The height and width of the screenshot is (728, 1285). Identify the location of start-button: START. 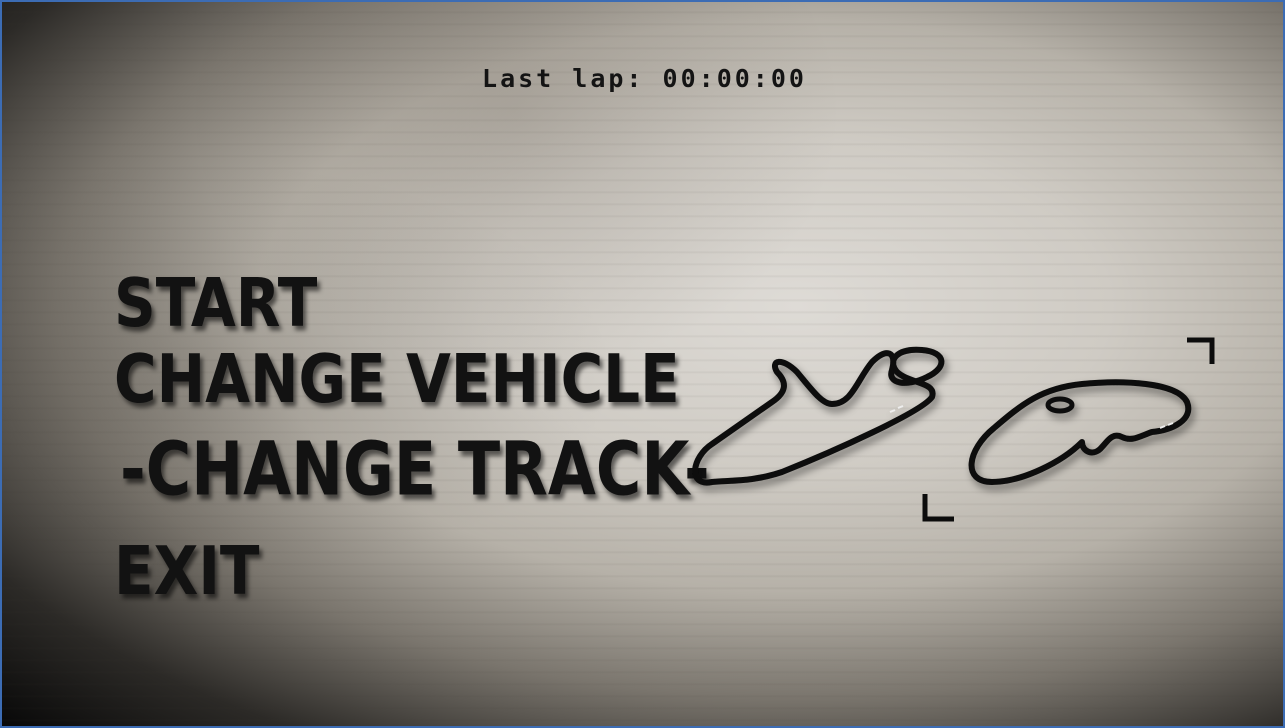
(215, 303).